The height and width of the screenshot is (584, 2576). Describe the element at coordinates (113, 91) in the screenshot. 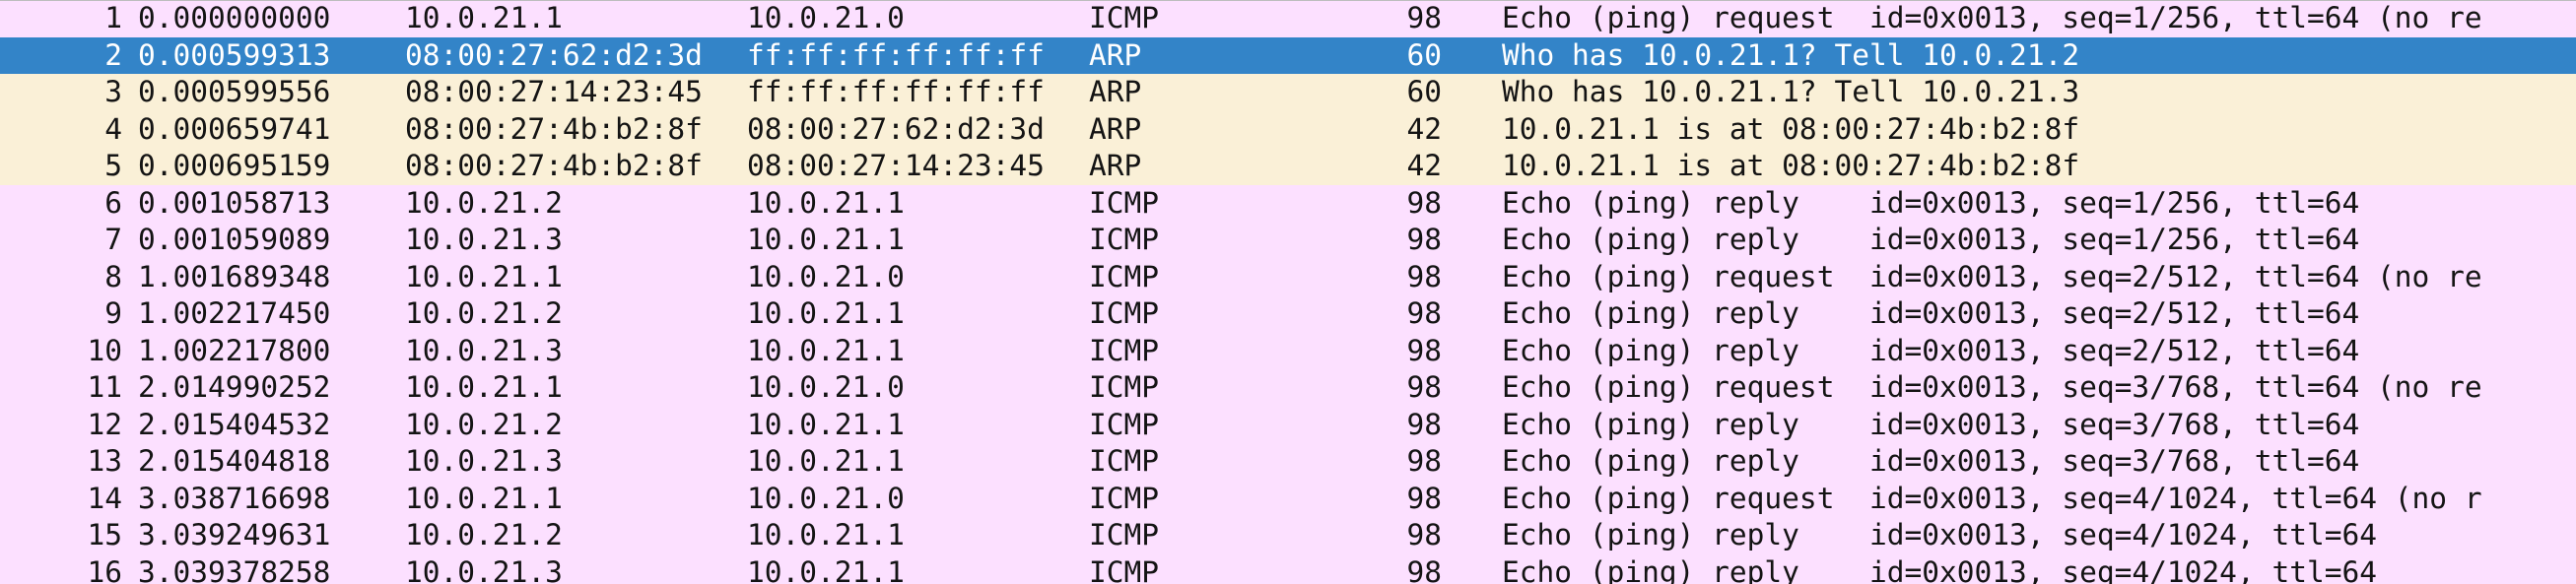

I see `packet-number: 3` at that location.